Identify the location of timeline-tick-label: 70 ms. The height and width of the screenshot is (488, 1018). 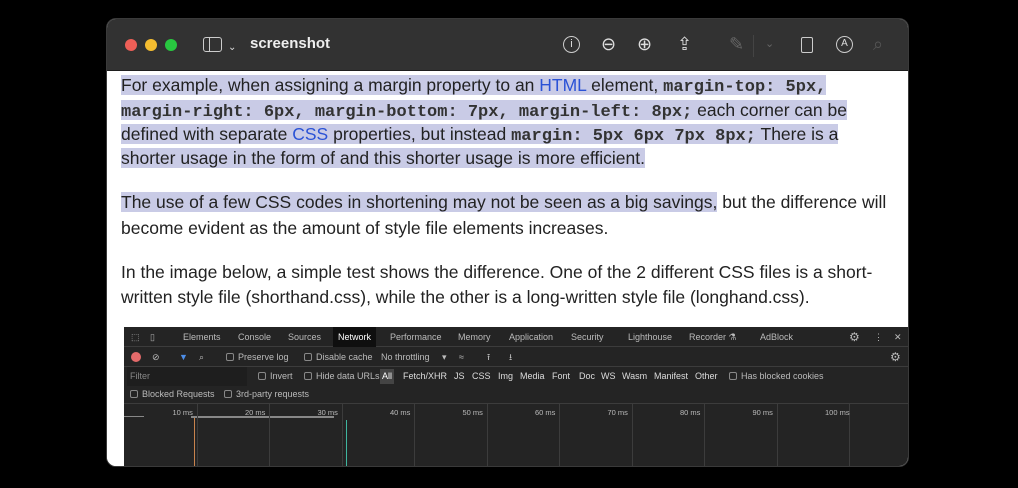
(617, 412).